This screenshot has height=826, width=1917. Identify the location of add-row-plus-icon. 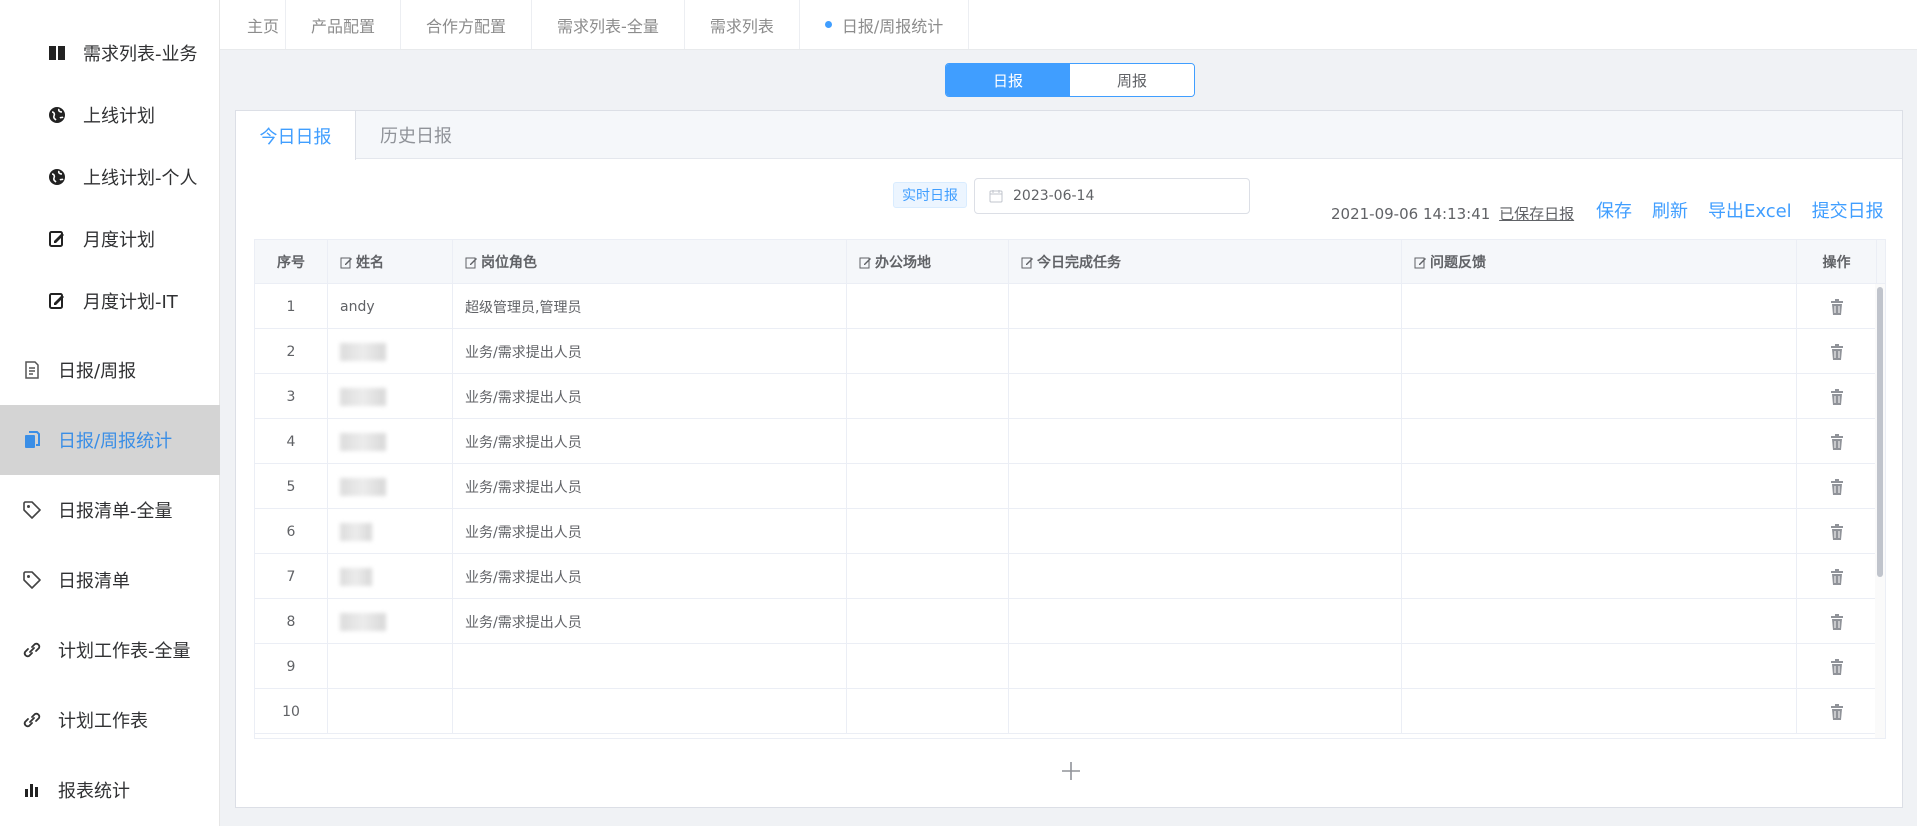
(1071, 771).